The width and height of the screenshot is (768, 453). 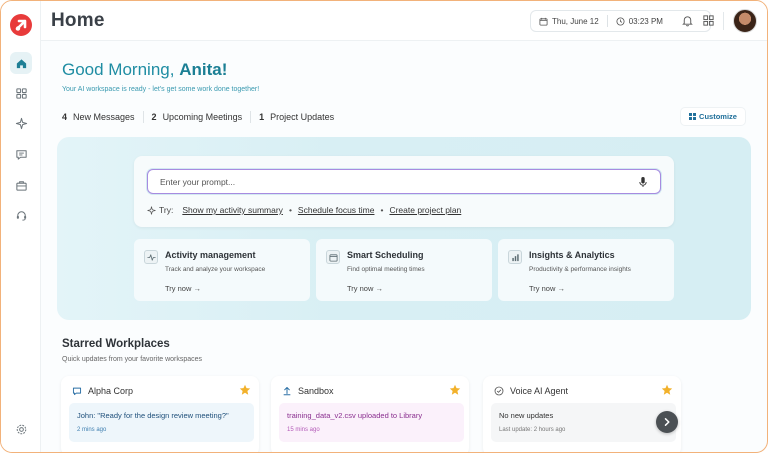 I want to click on prompt-input-wrapper, so click(x=404, y=181).